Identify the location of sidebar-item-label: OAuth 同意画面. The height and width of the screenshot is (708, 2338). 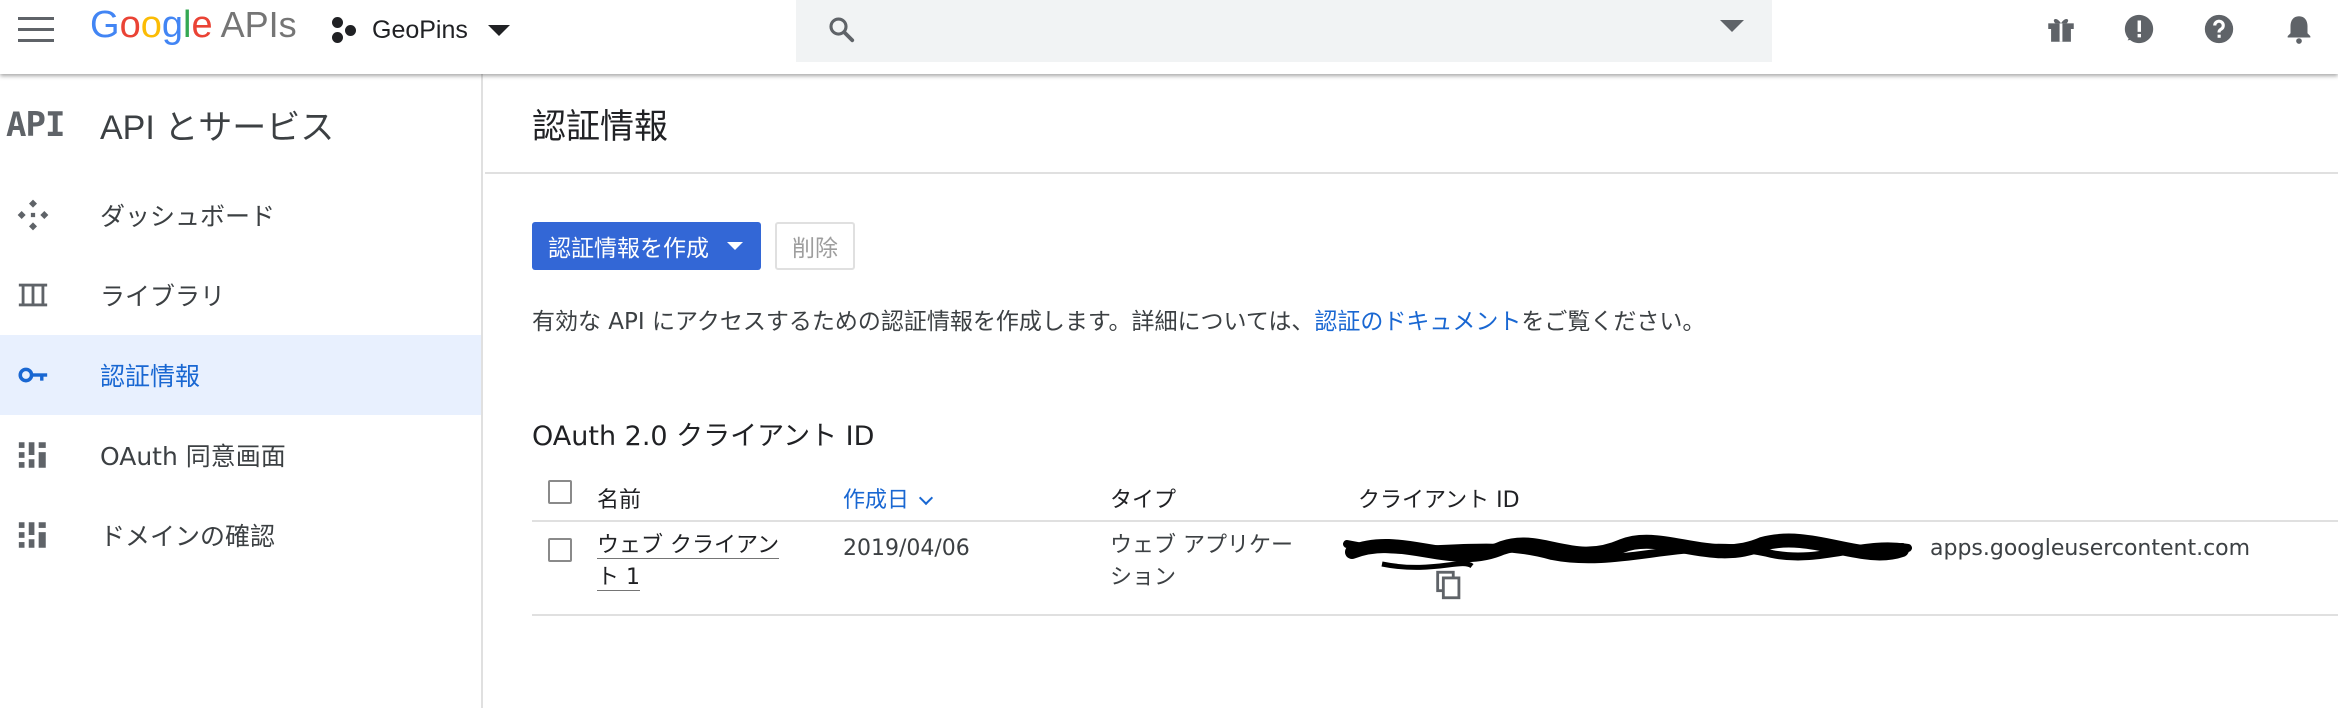
(193, 456).